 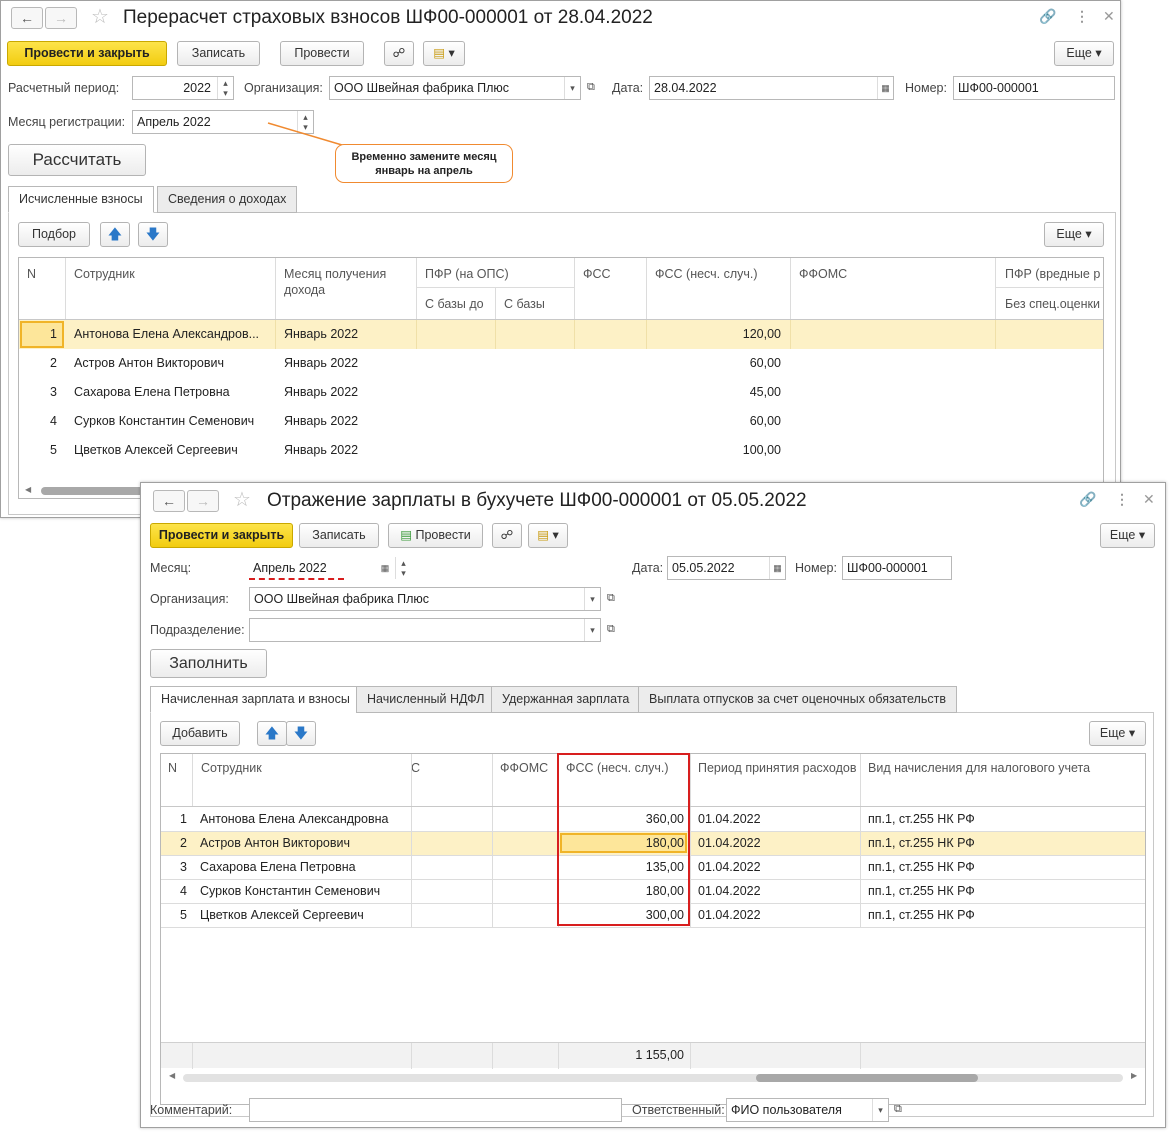 What do you see at coordinates (807, 1110) in the screenshot?
I see `responsible-field: ФИО пользователя ▾` at bounding box center [807, 1110].